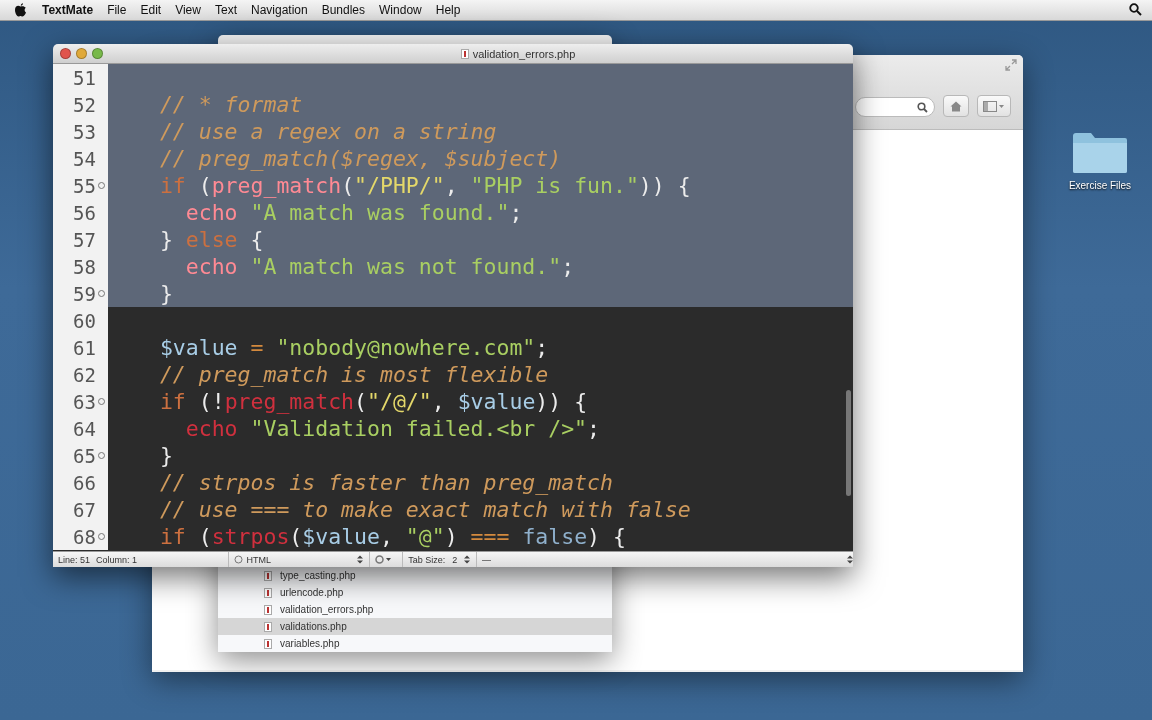 This screenshot has height=720, width=1152. Describe the element at coordinates (84, 104) in the screenshot. I see `line-number: 52` at that location.